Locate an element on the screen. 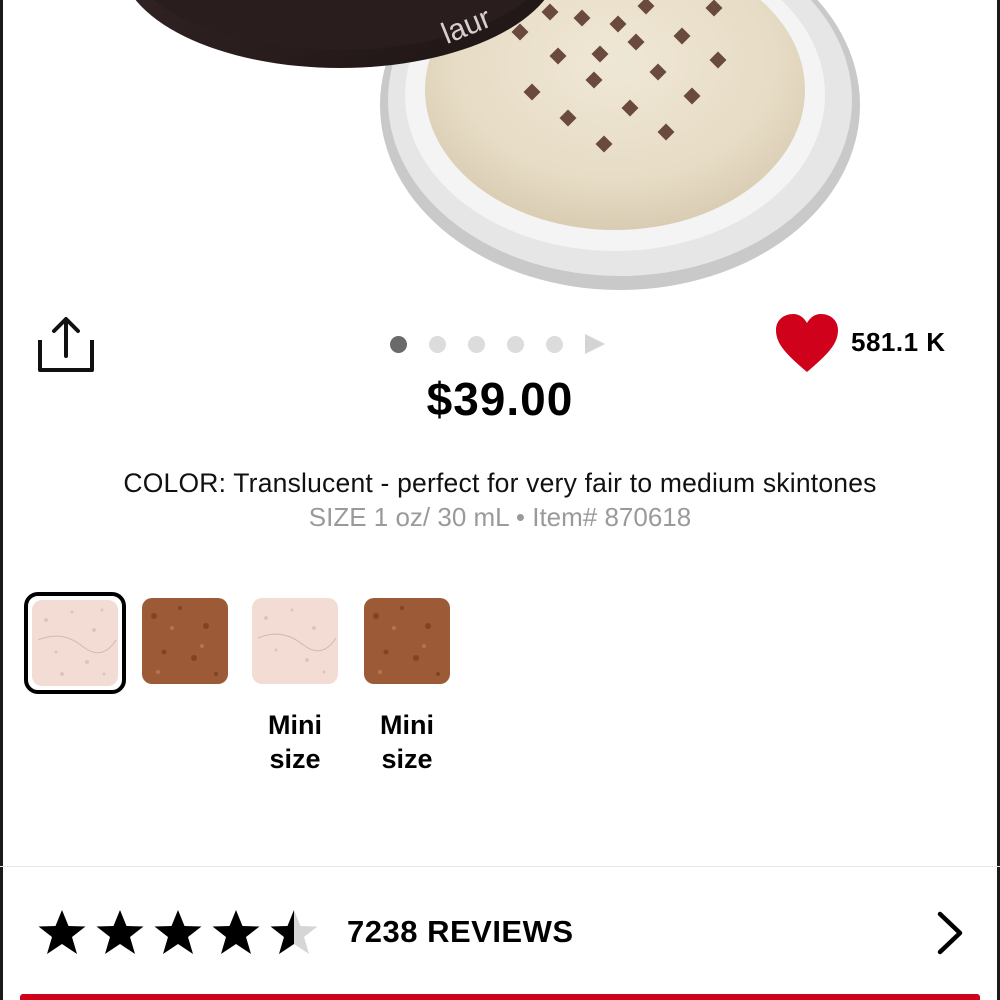  swatch-translucent-mini is located at coordinates (295, 641).